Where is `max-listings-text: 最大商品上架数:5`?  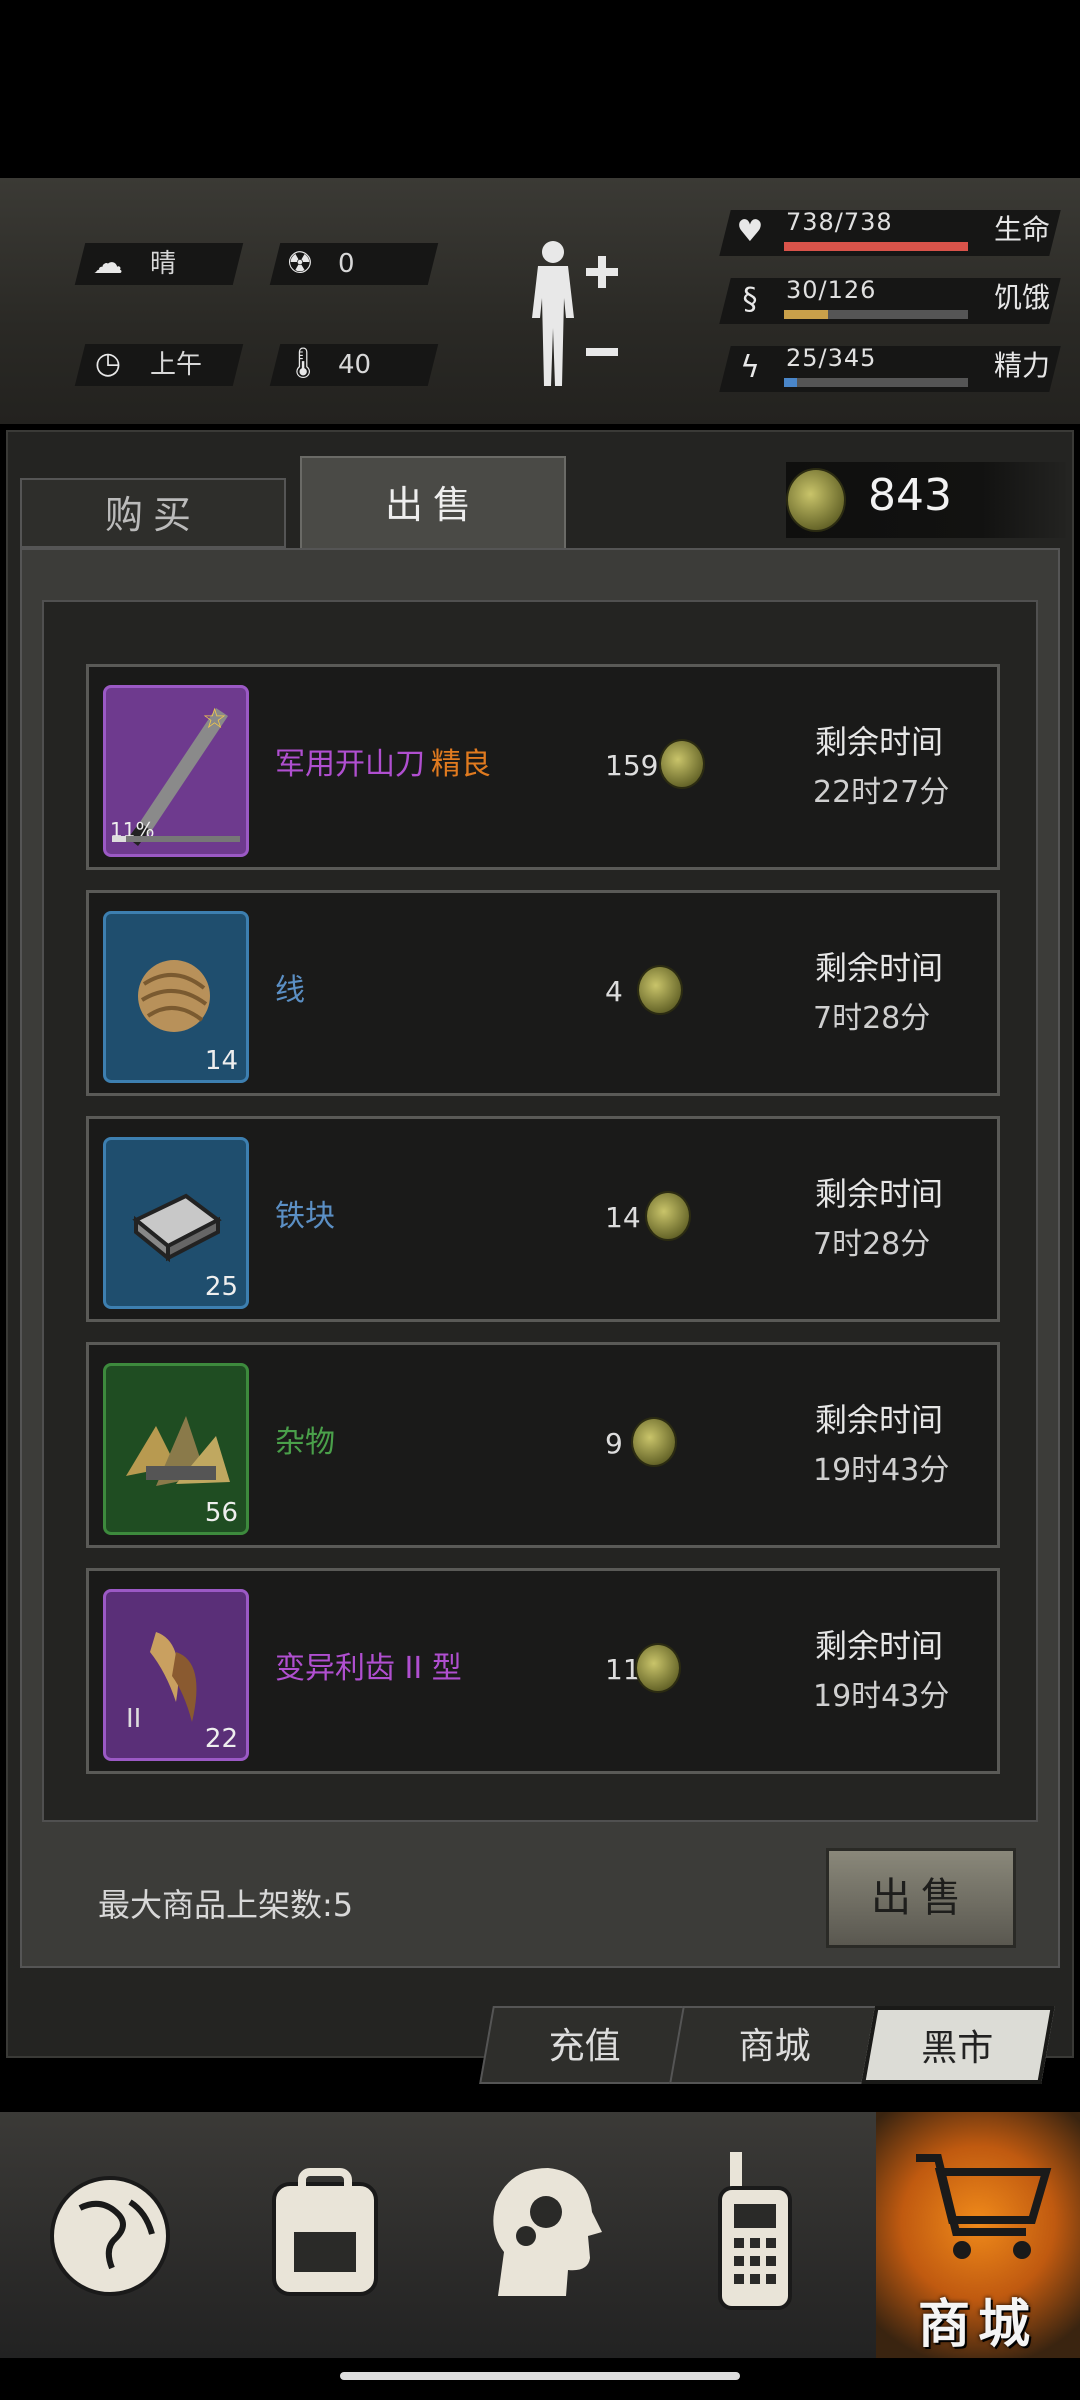 max-listings-text: 最大商品上架数:5 is located at coordinates (226, 1905).